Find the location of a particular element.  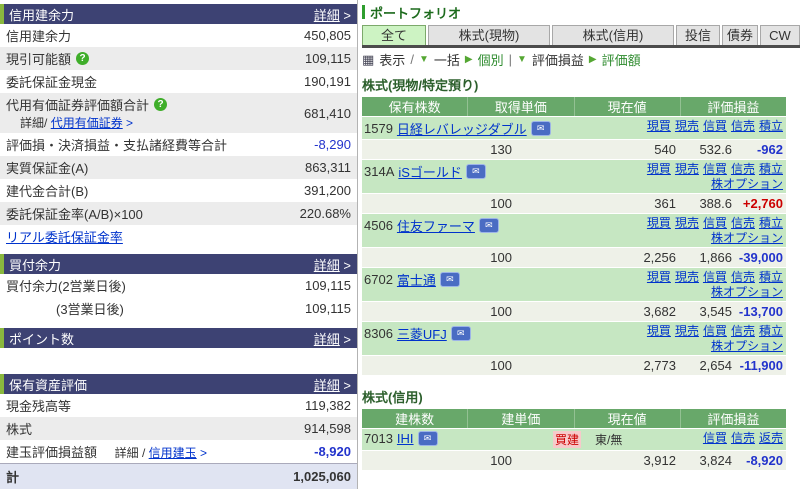

column-header: 取得単価 is located at coordinates (521, 106).